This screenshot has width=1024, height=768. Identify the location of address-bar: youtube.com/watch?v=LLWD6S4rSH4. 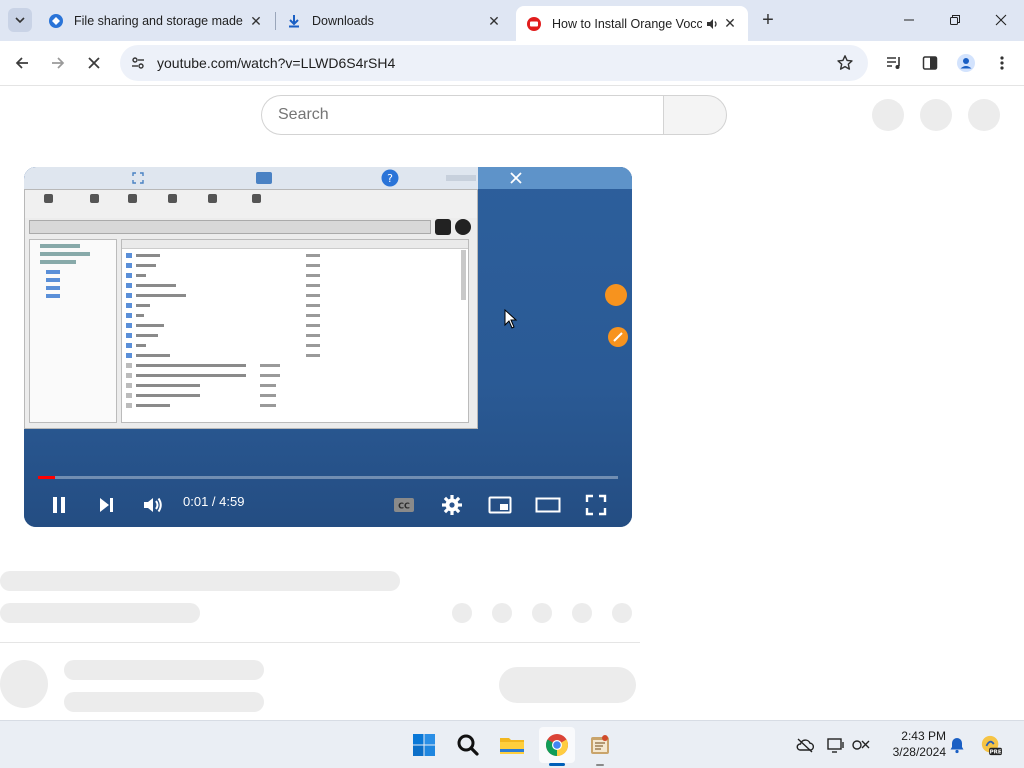
(494, 63).